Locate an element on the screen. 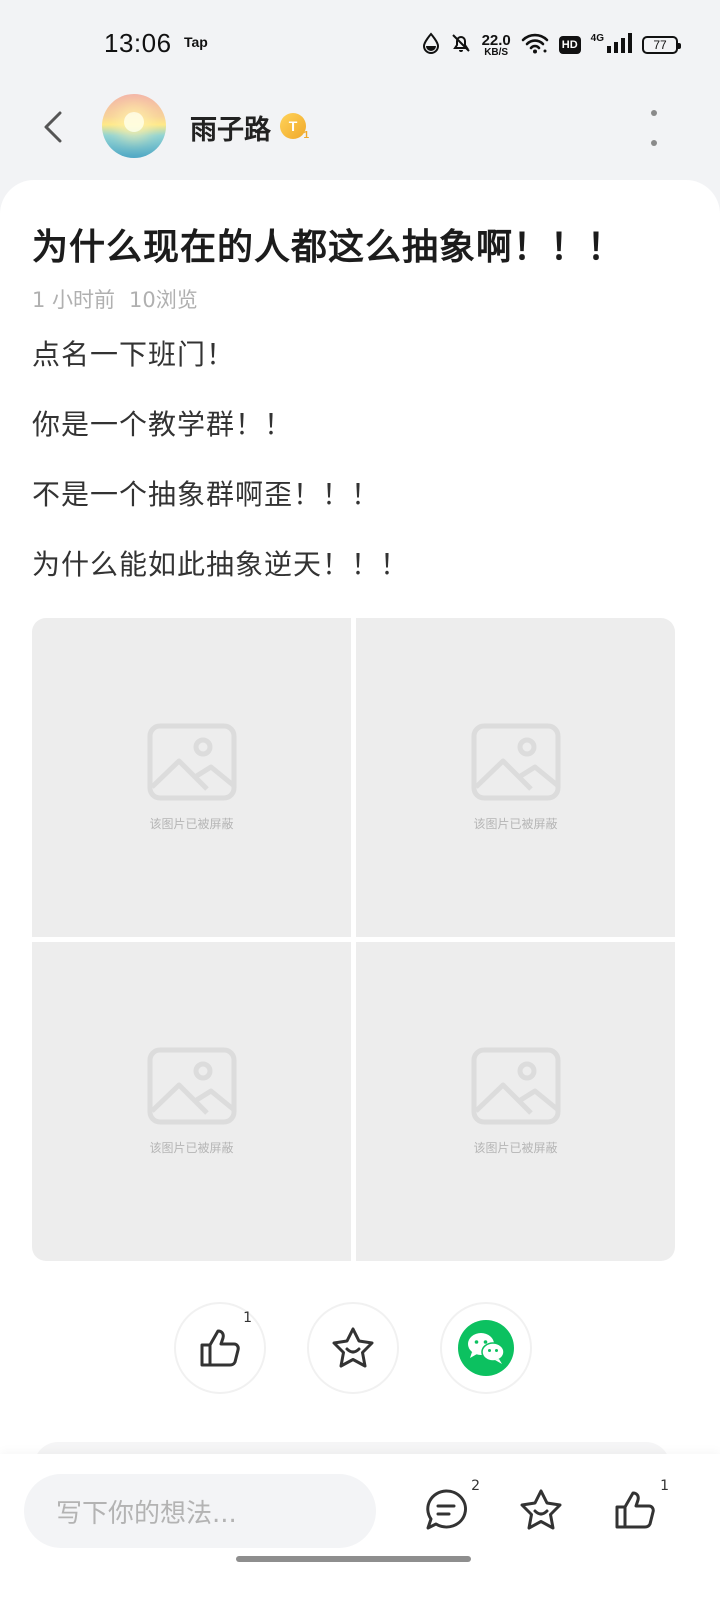 The width and height of the screenshot is (720, 1600). post-header: 雨子路 T is located at coordinates (360, 135).